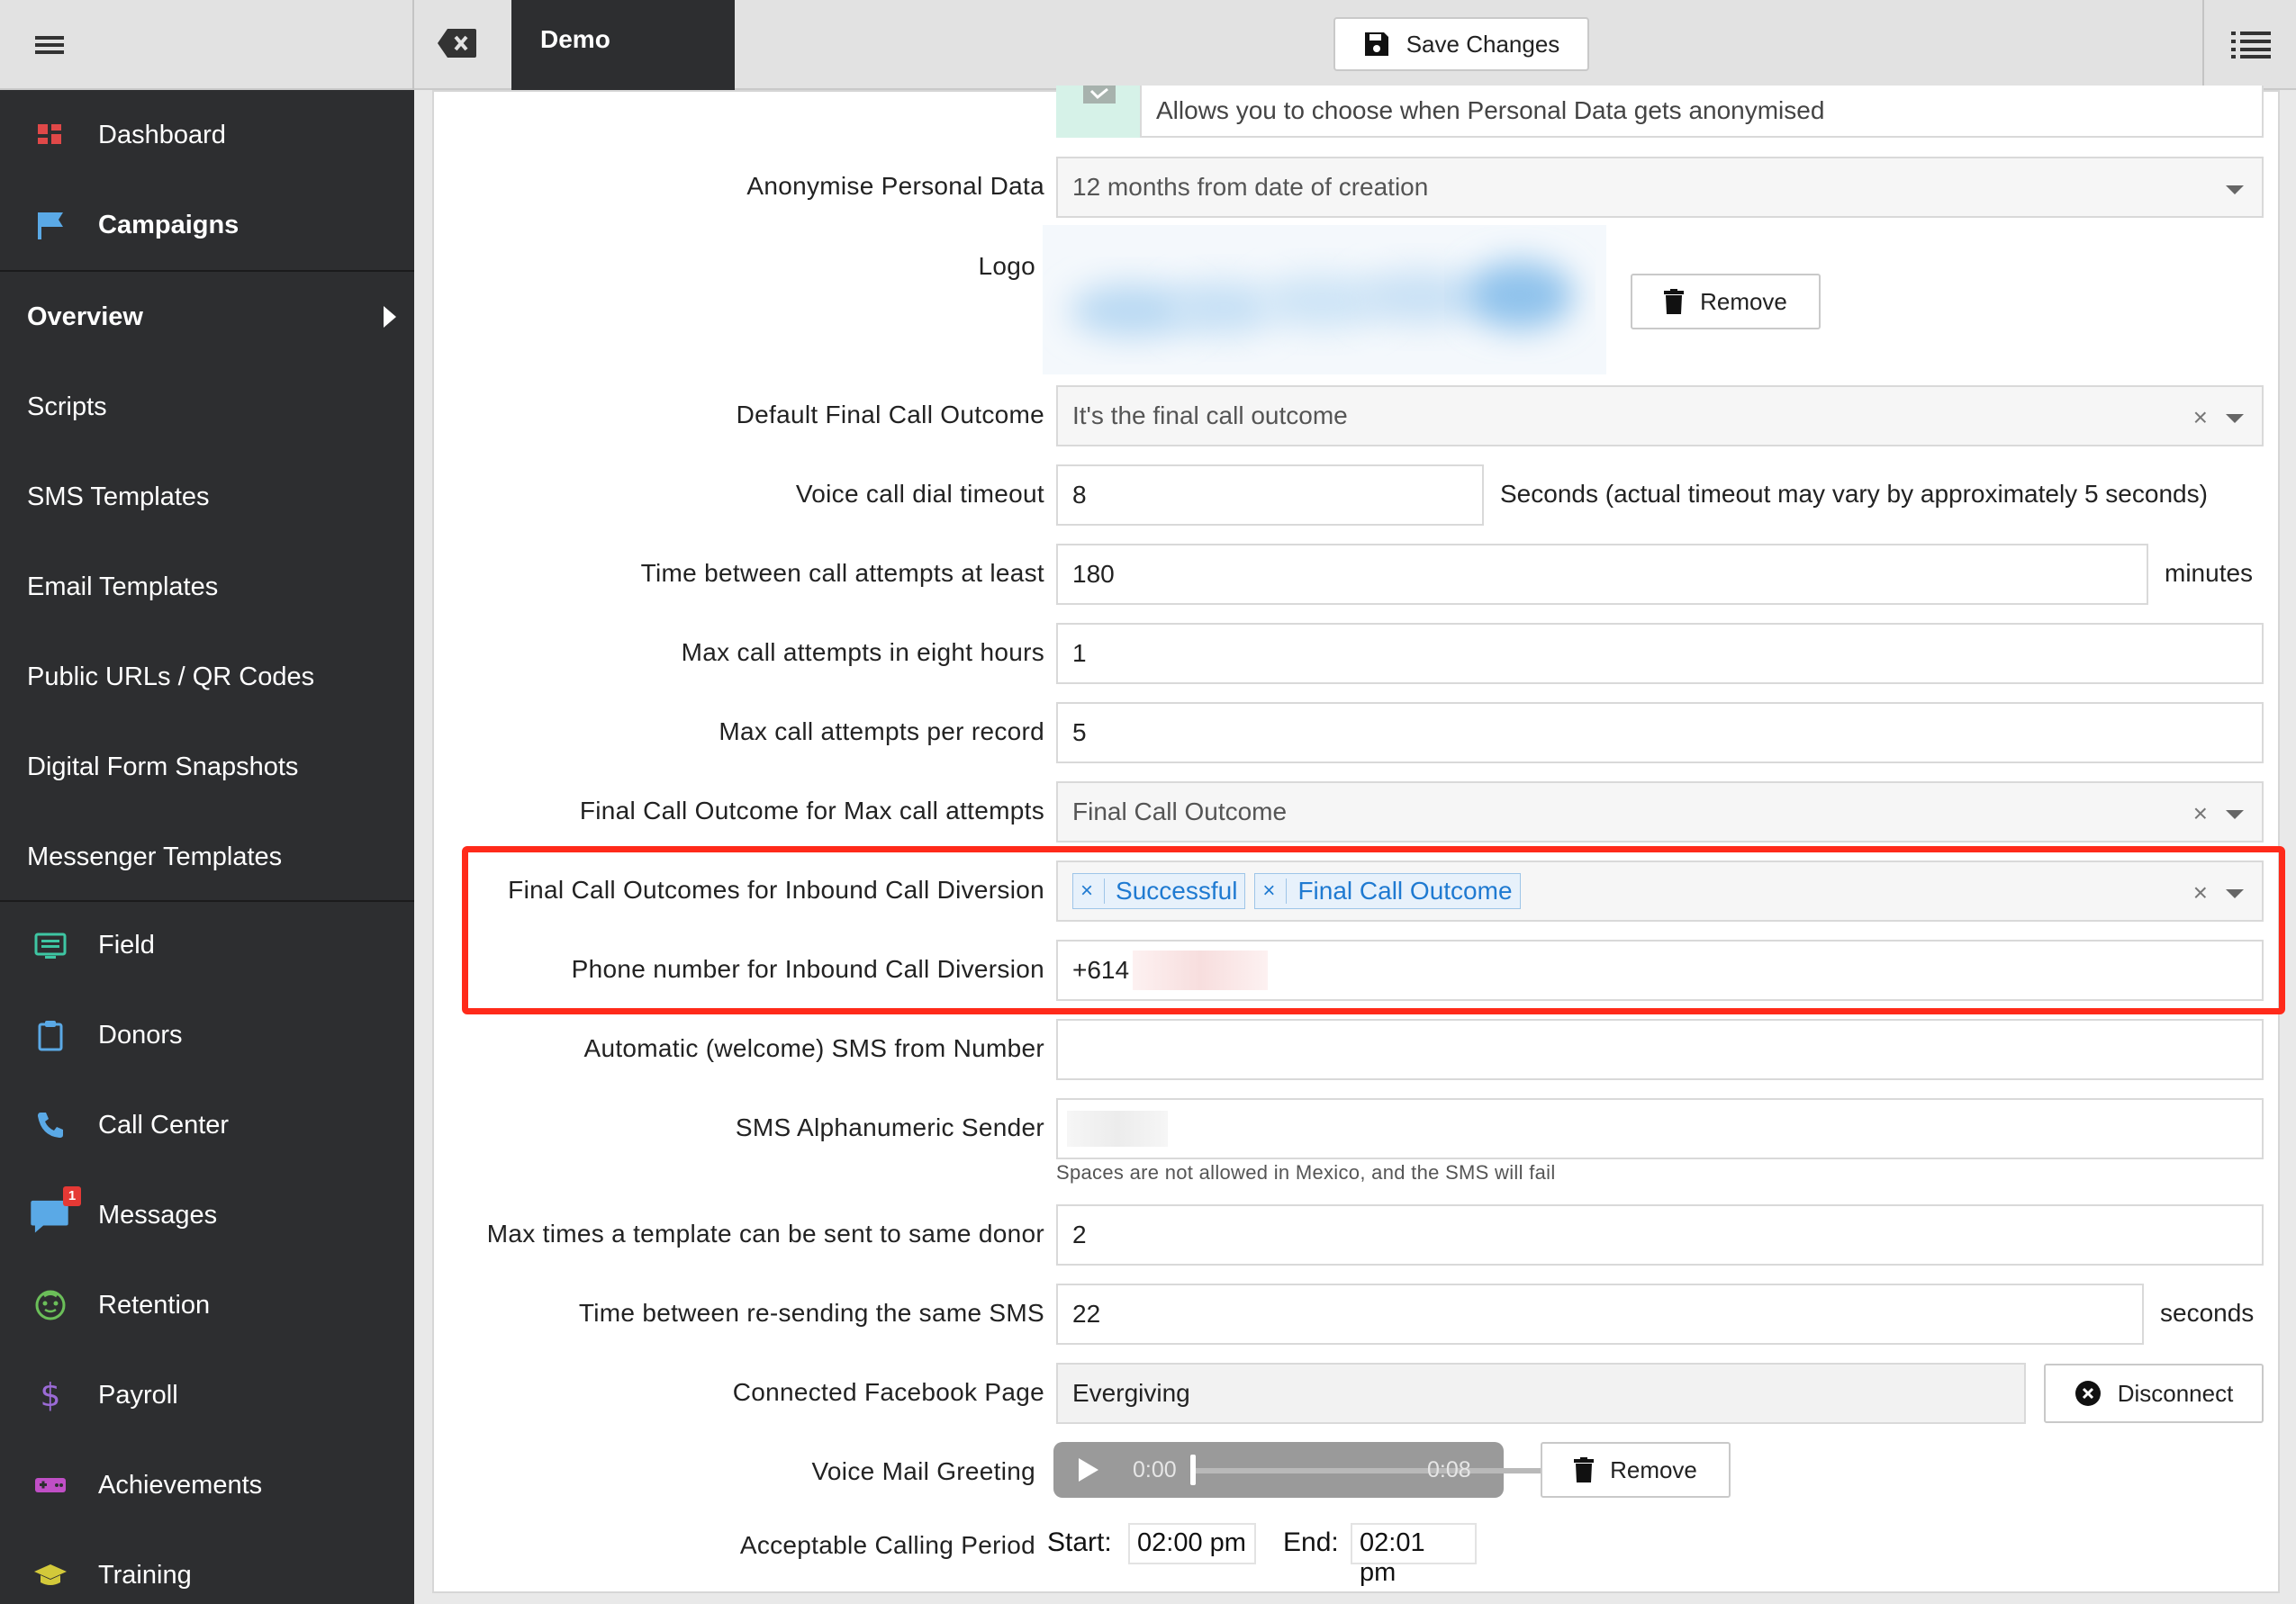  I want to click on anonymise-label: Anonymise Personal Data, so click(895, 186).